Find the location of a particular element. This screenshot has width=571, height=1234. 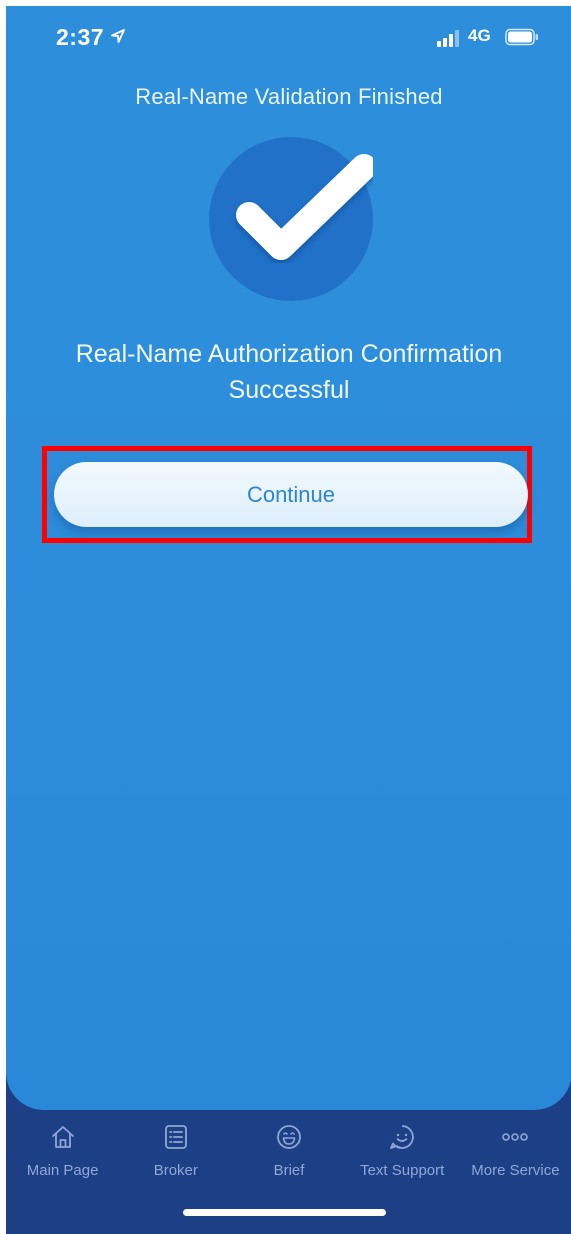

list-icon is located at coordinates (175, 1137).